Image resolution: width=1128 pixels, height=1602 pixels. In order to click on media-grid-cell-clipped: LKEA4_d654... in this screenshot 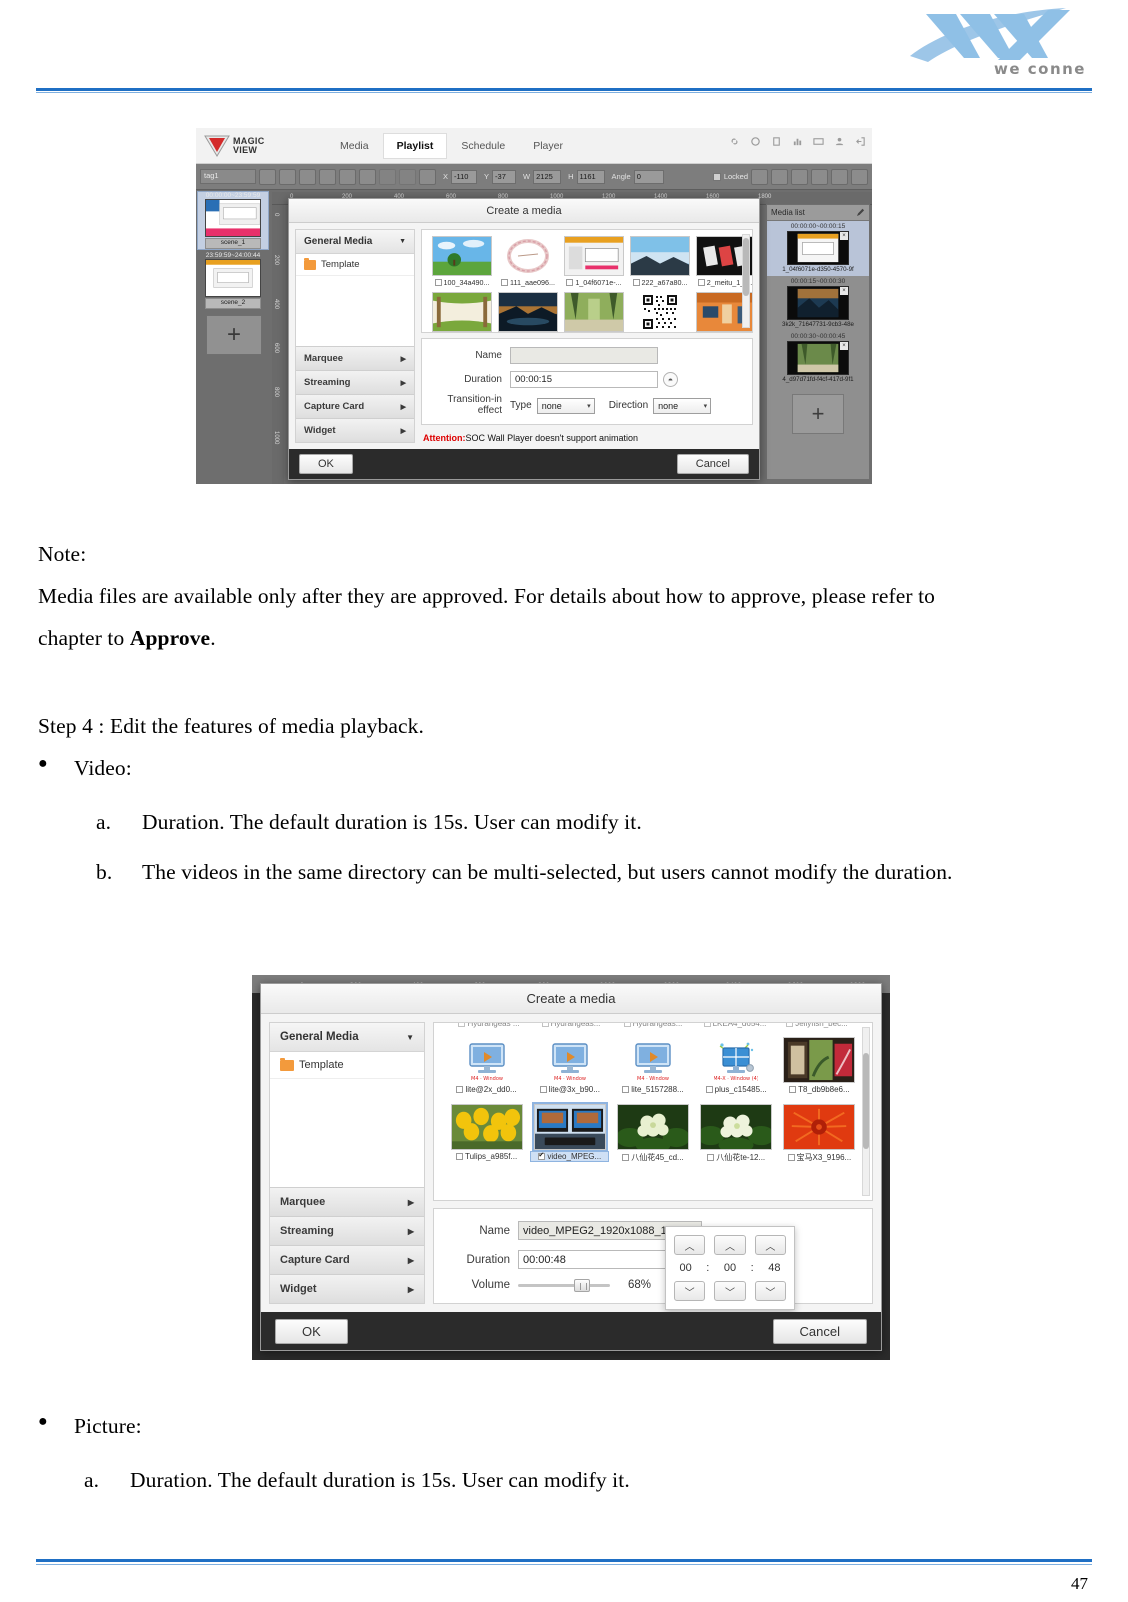, I will do `click(735, 1025)`.